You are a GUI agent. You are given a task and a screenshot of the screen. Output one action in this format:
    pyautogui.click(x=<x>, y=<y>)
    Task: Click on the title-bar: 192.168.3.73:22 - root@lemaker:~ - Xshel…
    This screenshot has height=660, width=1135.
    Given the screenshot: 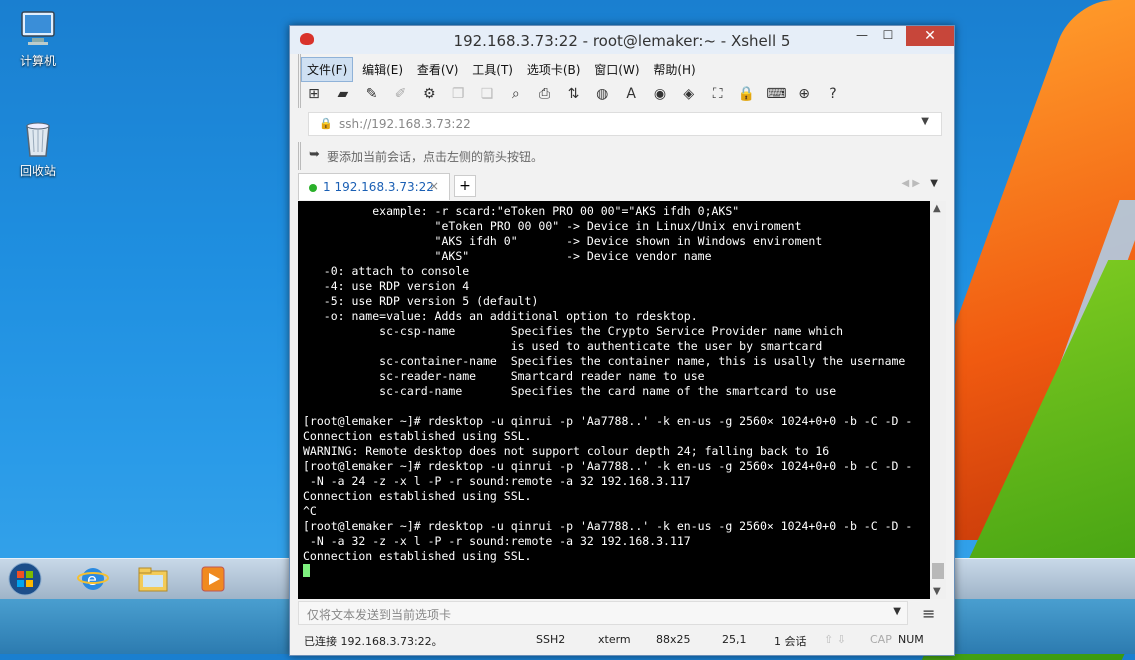 What is the action you would take?
    pyautogui.click(x=622, y=40)
    